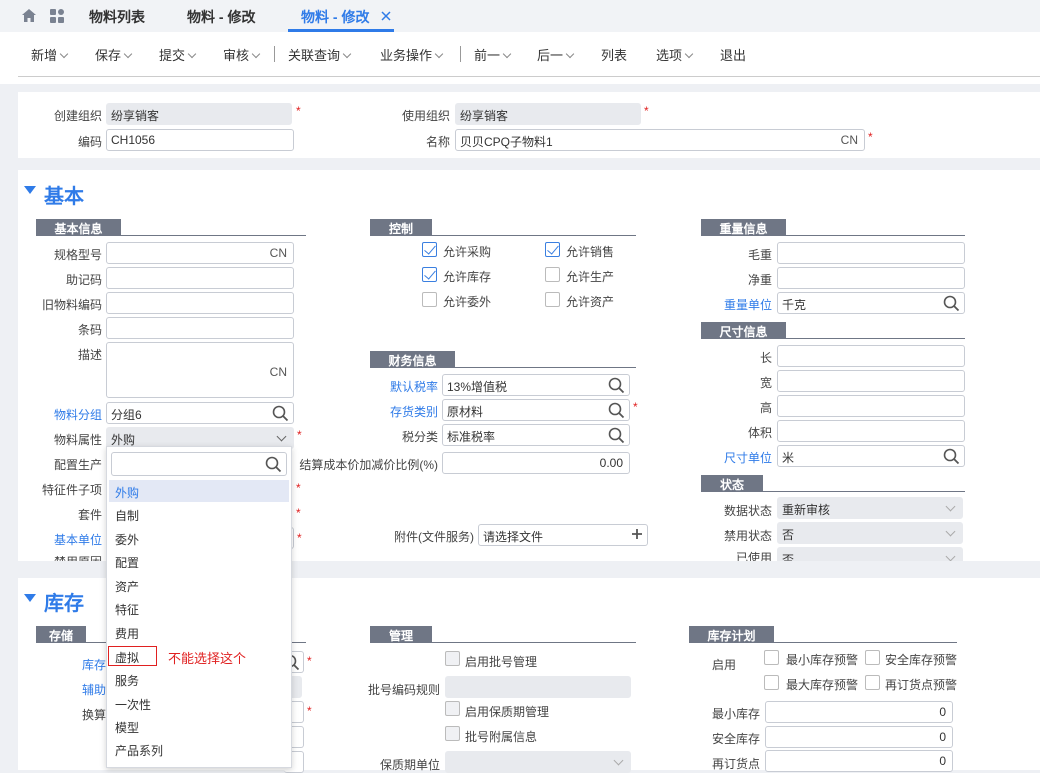  Describe the element at coordinates (536, 463) in the screenshot. I see `cost-ratio-input: 0.00` at that location.